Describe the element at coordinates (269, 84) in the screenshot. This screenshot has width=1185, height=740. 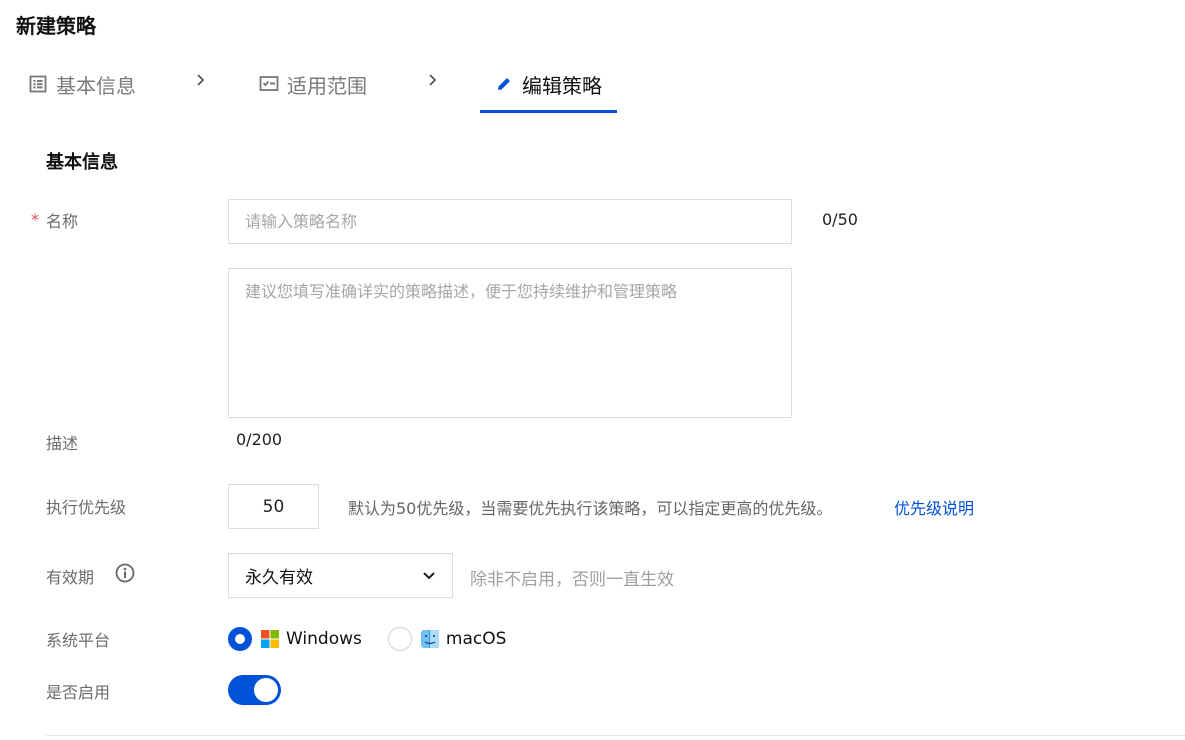
I see `checklist-icon` at that location.